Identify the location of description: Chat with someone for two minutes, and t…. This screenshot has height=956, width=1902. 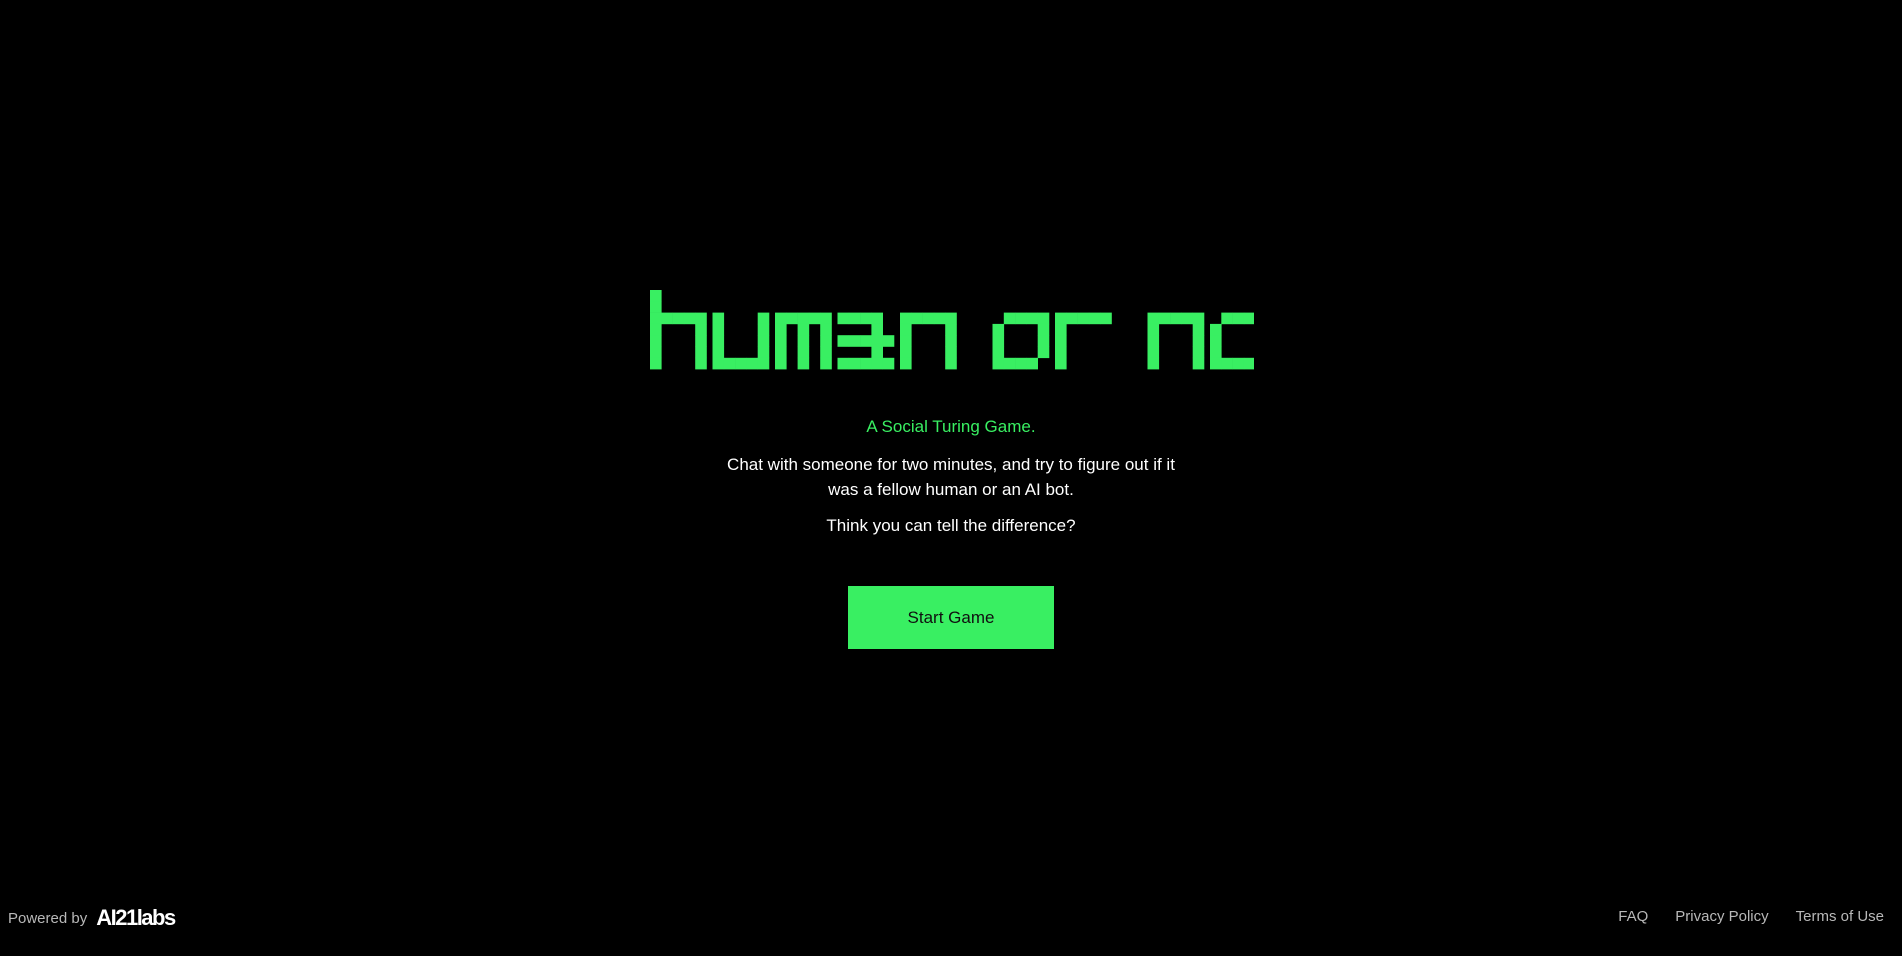
(951, 477).